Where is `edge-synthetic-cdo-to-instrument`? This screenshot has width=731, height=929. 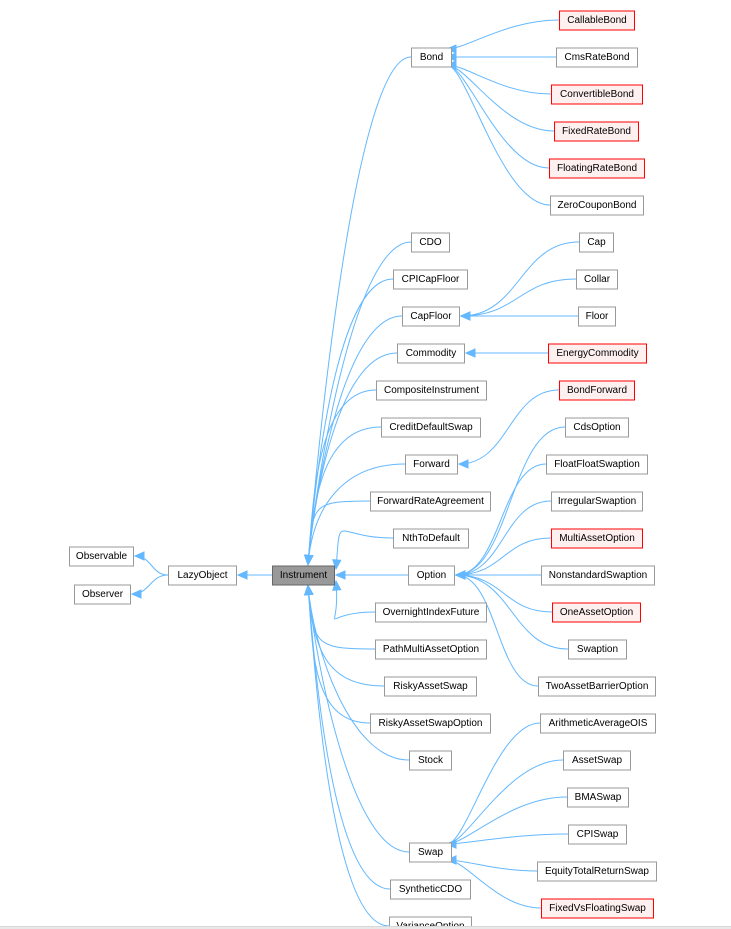
edge-synthetic-cdo-to-instrument is located at coordinates (349, 737).